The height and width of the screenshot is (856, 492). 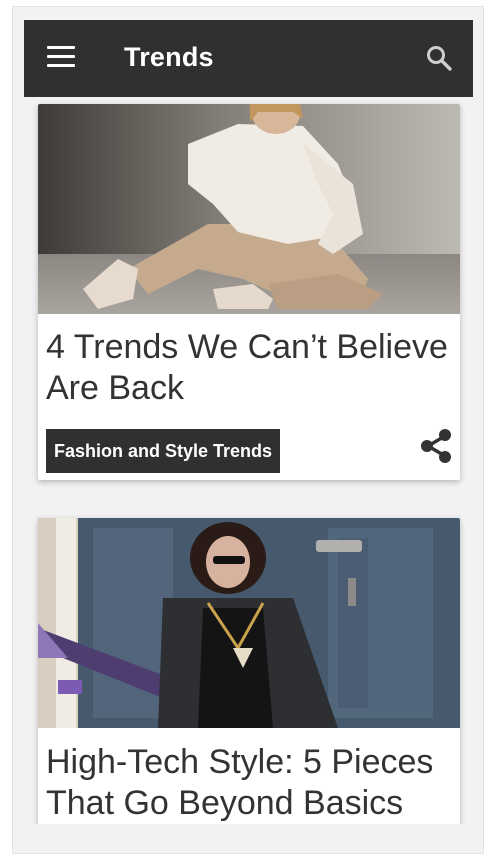 I want to click on search-icon, so click(x=439, y=58).